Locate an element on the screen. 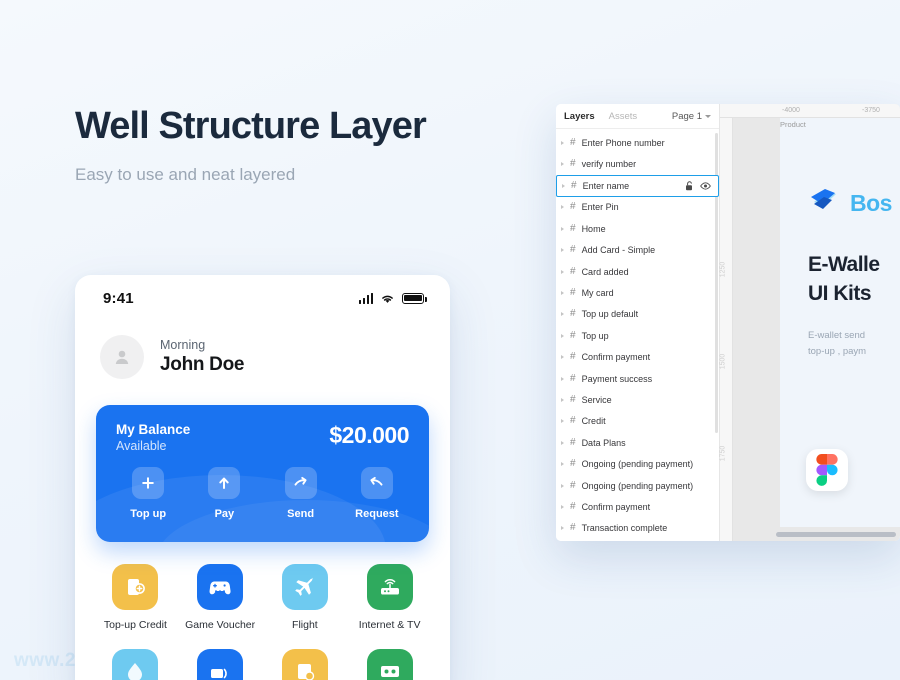  signal-bars-icon is located at coordinates (365, 298).